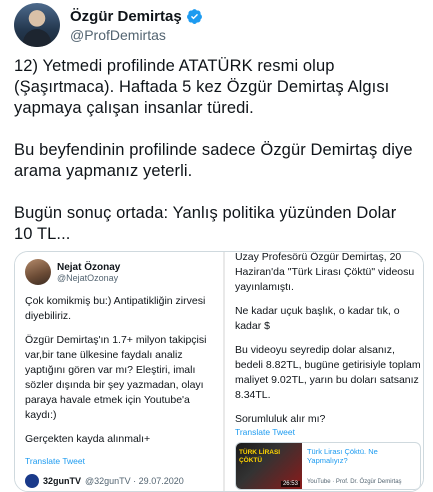 The image size is (433, 492). Describe the element at coordinates (259, 456) in the screenshot. I see `thumbnail-label: TÜRK LİRASI ÇÖKTÜ` at that location.